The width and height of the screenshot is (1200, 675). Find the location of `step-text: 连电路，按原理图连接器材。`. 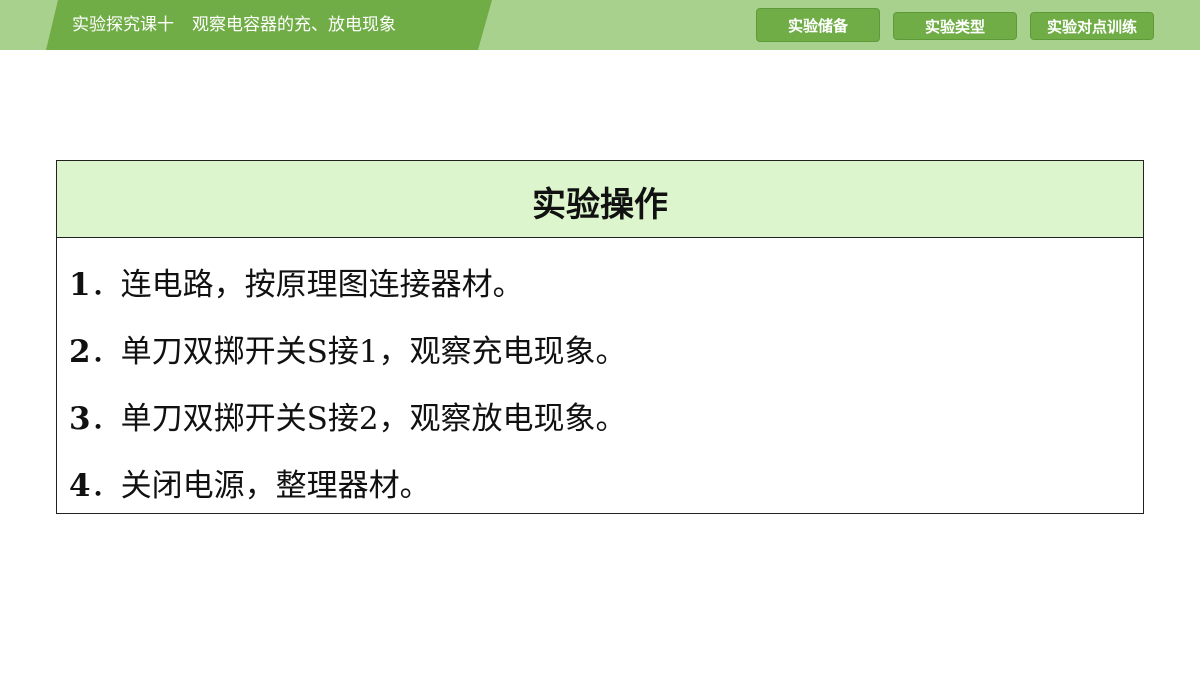

step-text: 连电路，按原理图连接器材。 is located at coordinates (322, 285).